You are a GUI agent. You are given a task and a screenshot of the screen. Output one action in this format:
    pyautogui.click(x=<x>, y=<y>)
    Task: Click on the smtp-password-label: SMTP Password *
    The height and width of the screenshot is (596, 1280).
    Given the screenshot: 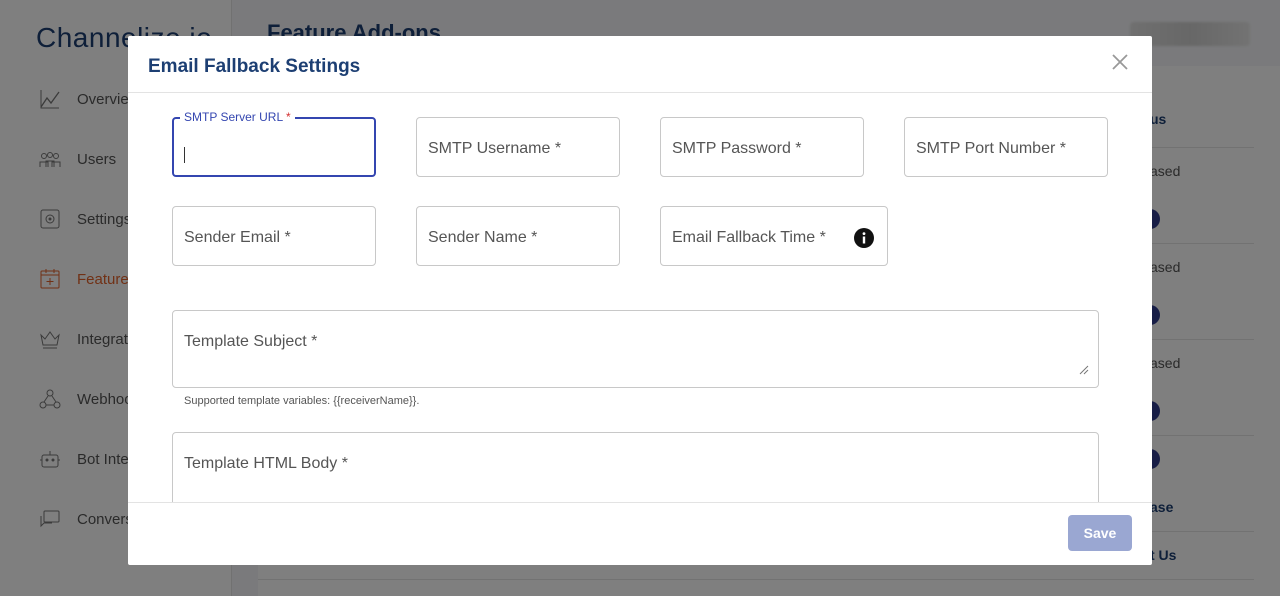 What is the action you would take?
    pyautogui.click(x=737, y=148)
    